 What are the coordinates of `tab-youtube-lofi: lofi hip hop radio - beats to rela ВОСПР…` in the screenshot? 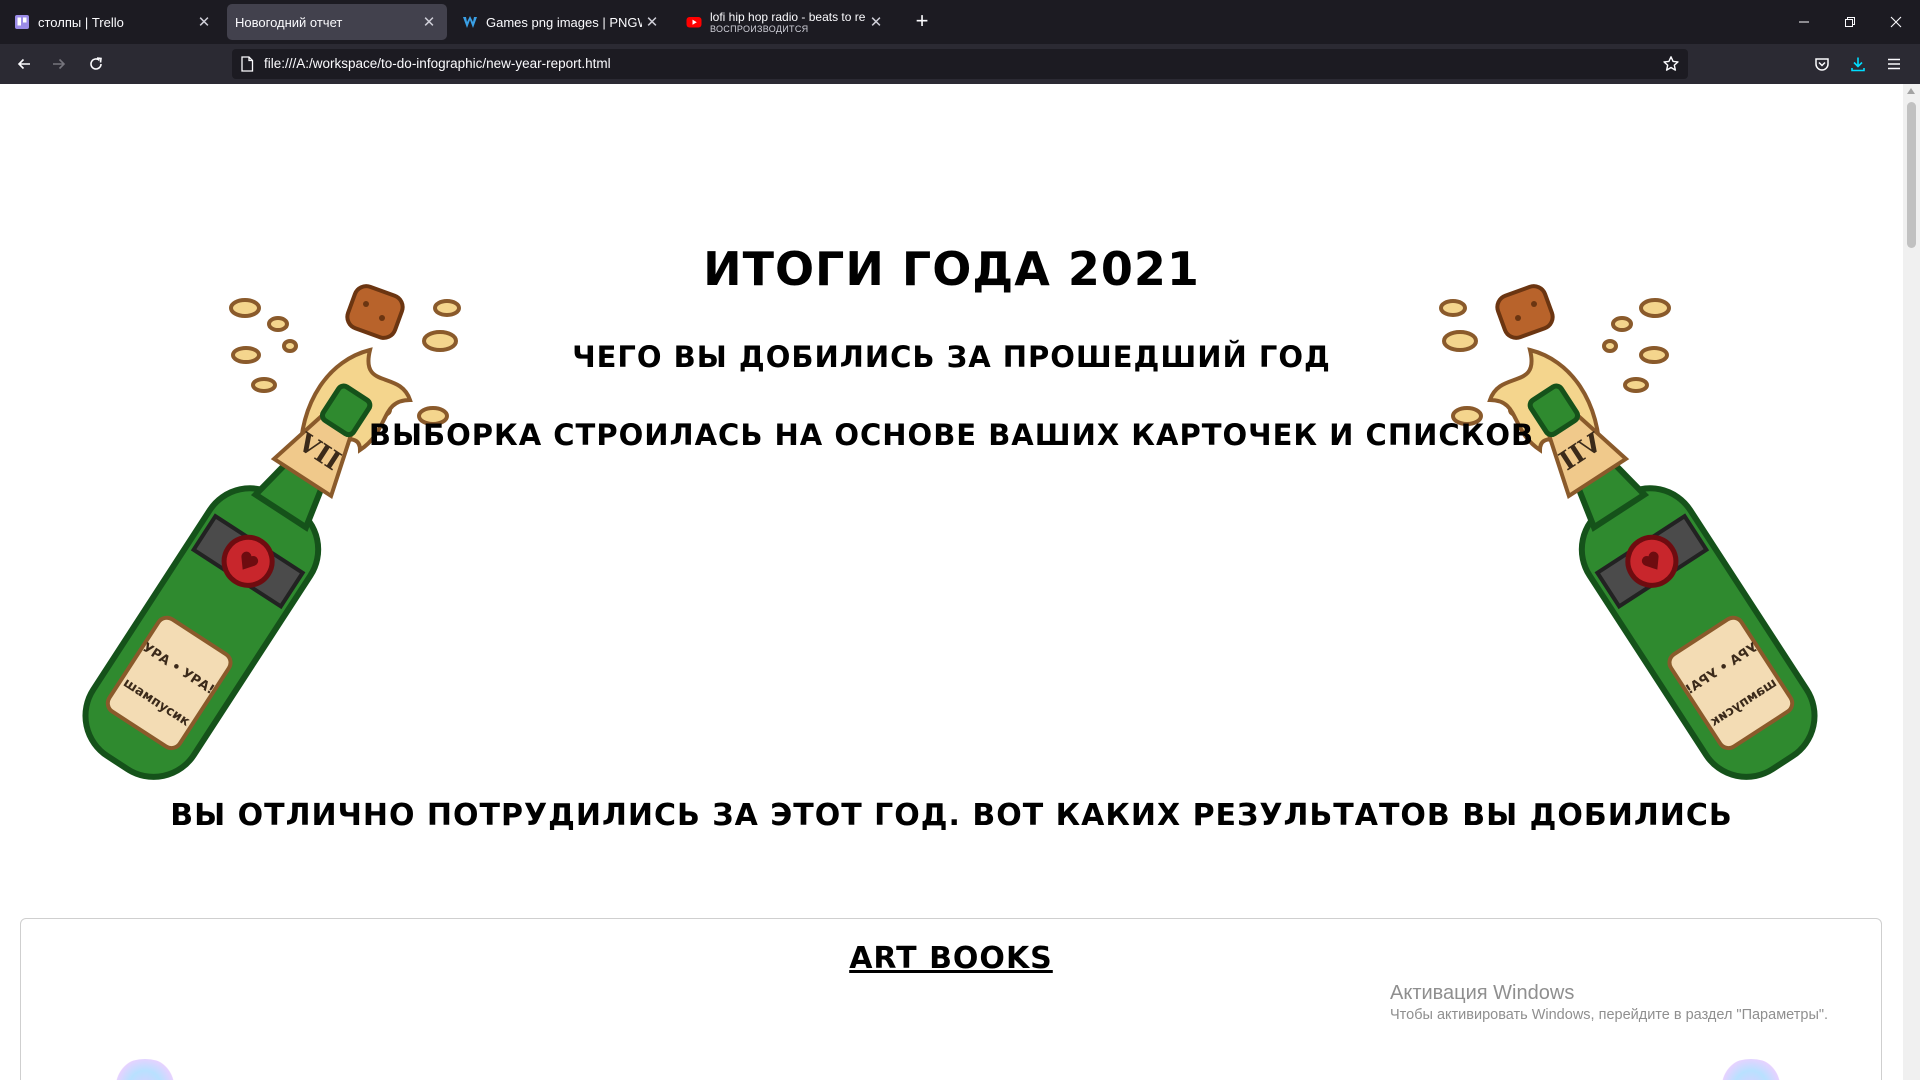 It's located at (785, 22).